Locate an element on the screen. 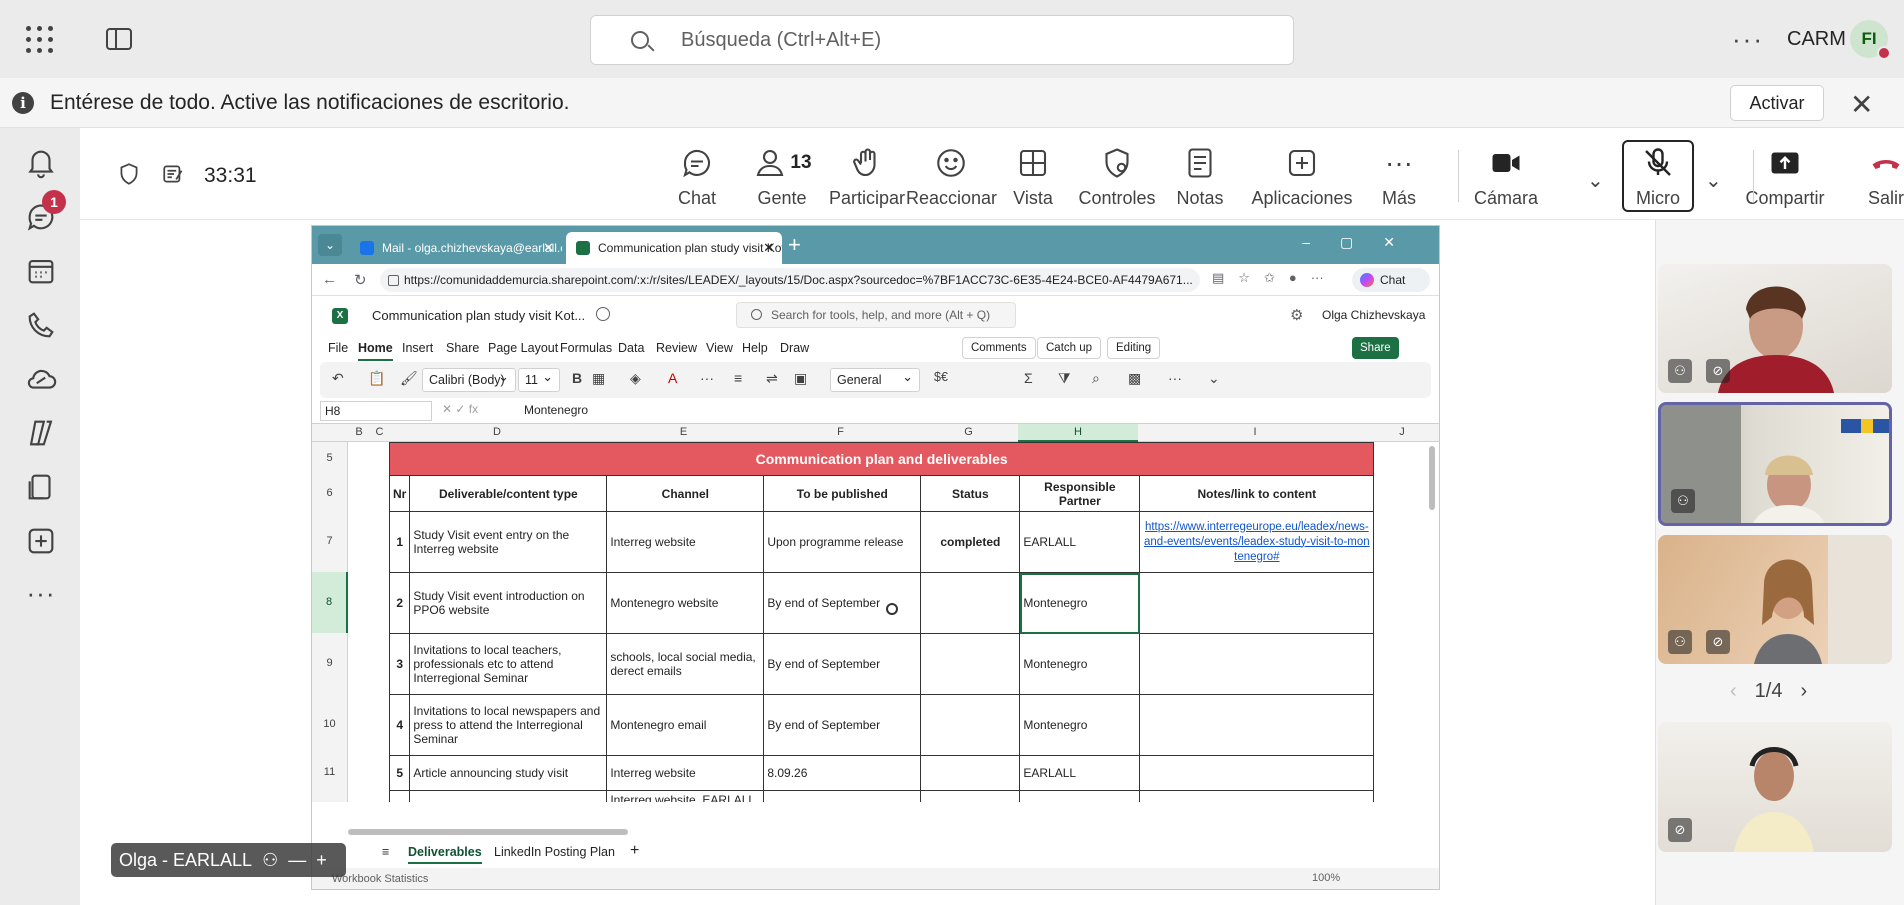 This screenshot has height=905, width=1904. add-sheet-icon: + is located at coordinates (634, 851).